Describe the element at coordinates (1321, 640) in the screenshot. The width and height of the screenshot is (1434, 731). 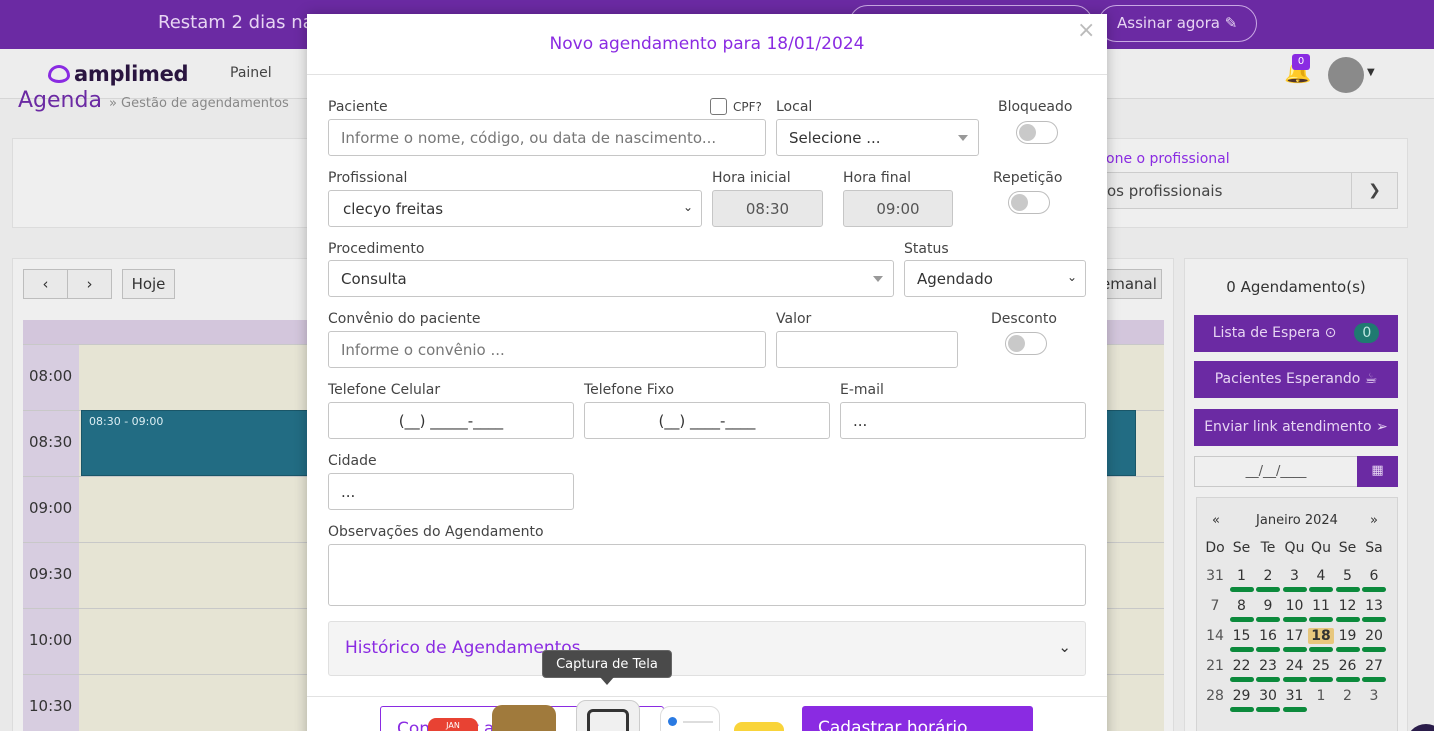
I see `calendar-day: 18` at that location.